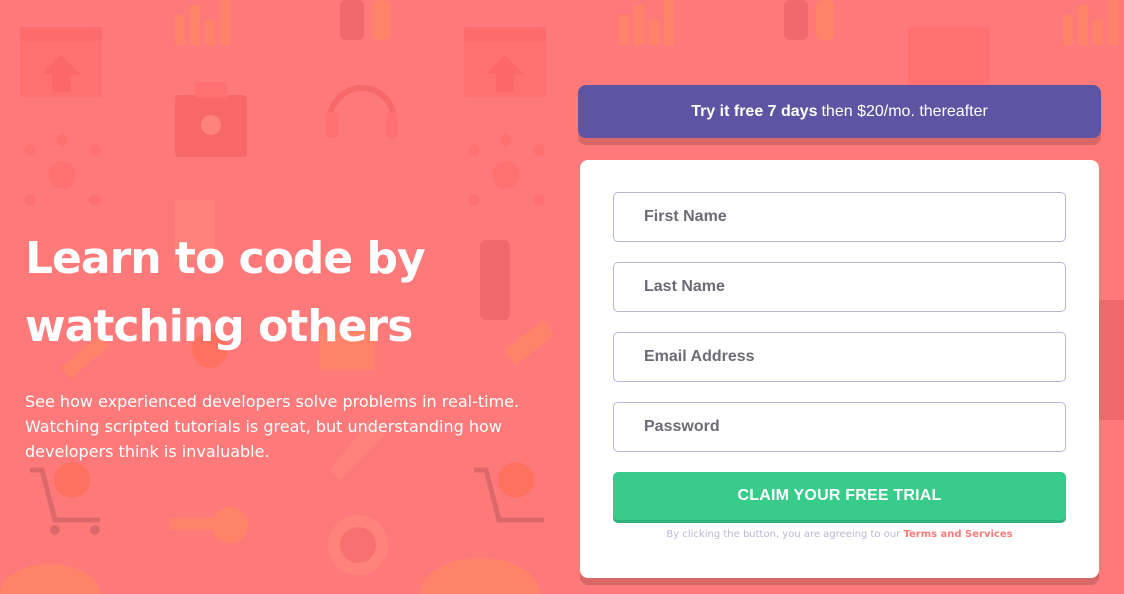 This screenshot has height=594, width=1124. Describe the element at coordinates (211, 119) in the screenshot. I see `toolbox-icon` at that location.